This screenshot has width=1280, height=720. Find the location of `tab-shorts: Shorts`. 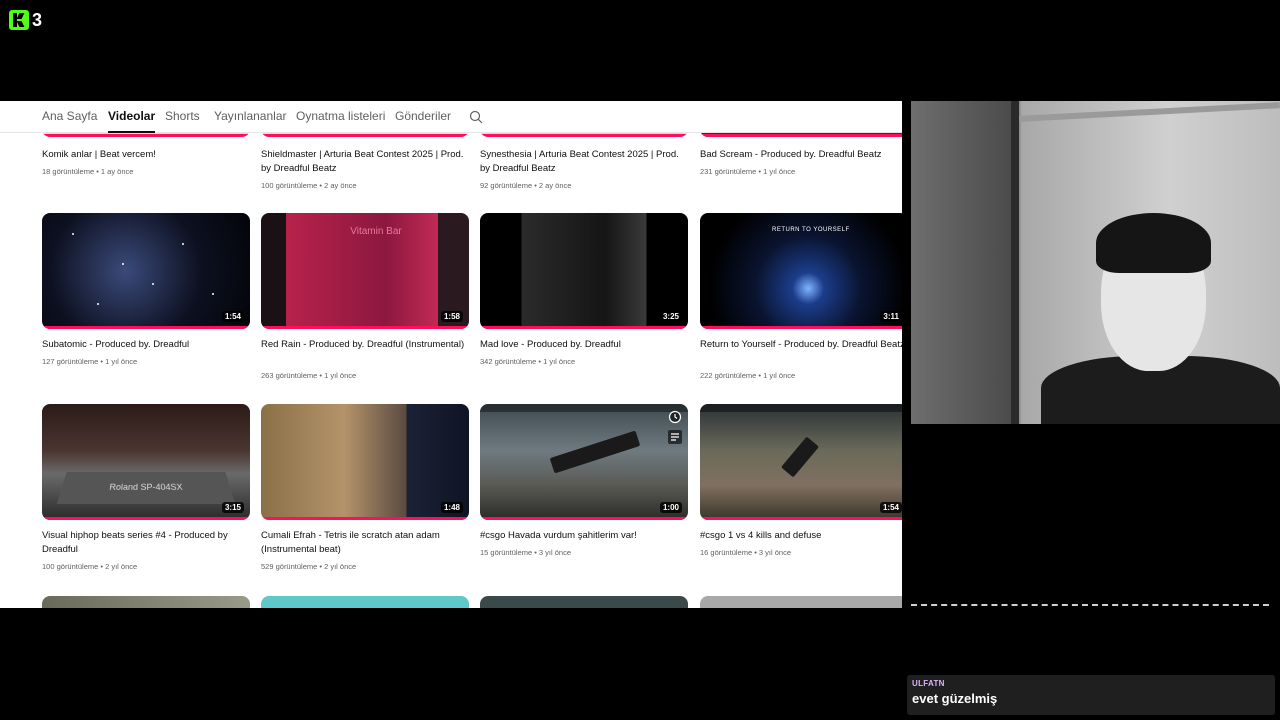

tab-shorts: Shorts is located at coordinates (182, 121).